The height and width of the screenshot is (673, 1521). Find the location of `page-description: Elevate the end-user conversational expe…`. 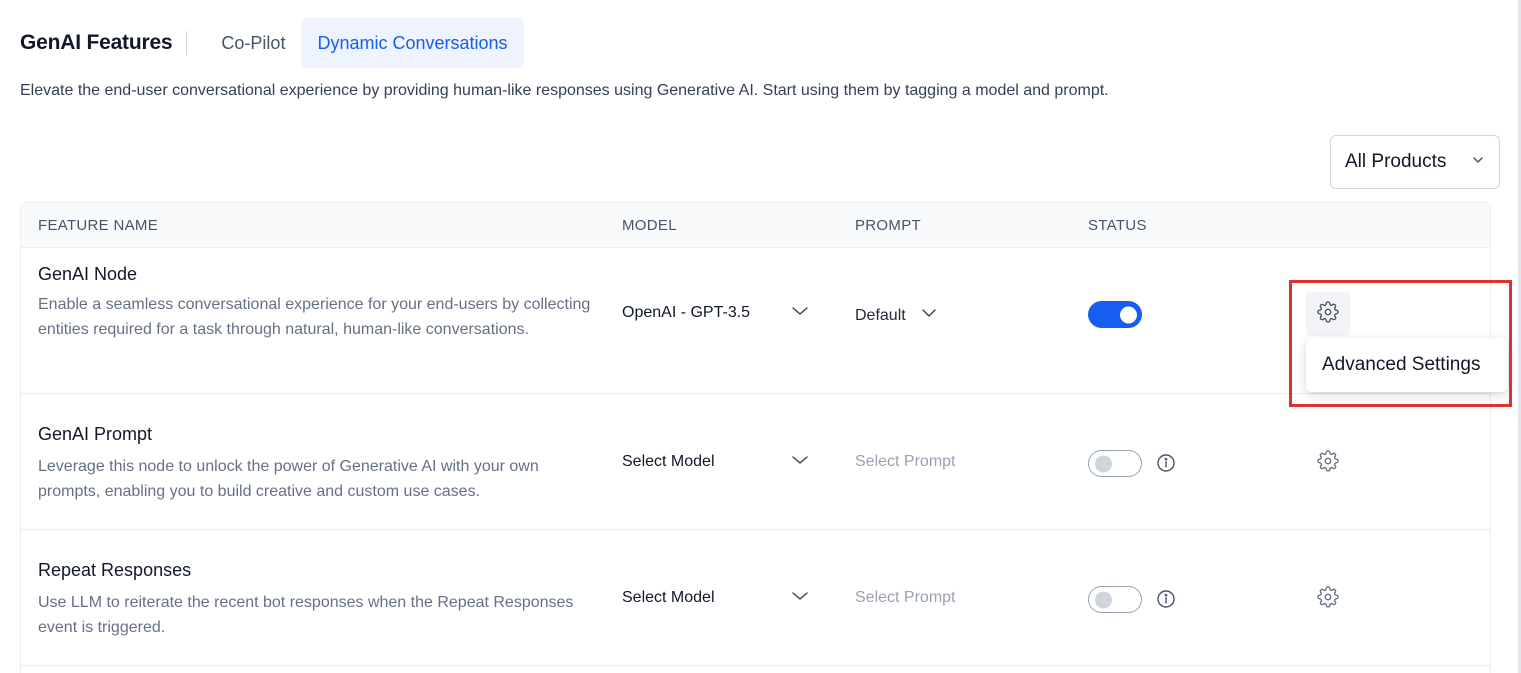

page-description: Elevate the end-user conversational expe… is located at coordinates (564, 90).